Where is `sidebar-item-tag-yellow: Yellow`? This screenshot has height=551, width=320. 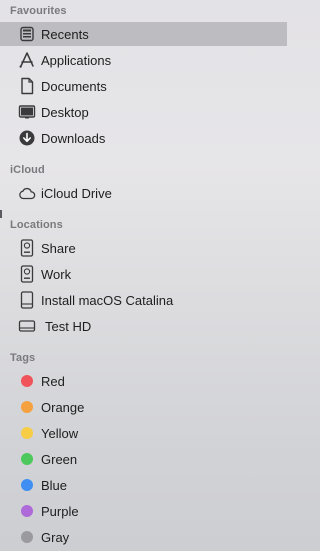 sidebar-item-tag-yellow: Yellow is located at coordinates (143, 433).